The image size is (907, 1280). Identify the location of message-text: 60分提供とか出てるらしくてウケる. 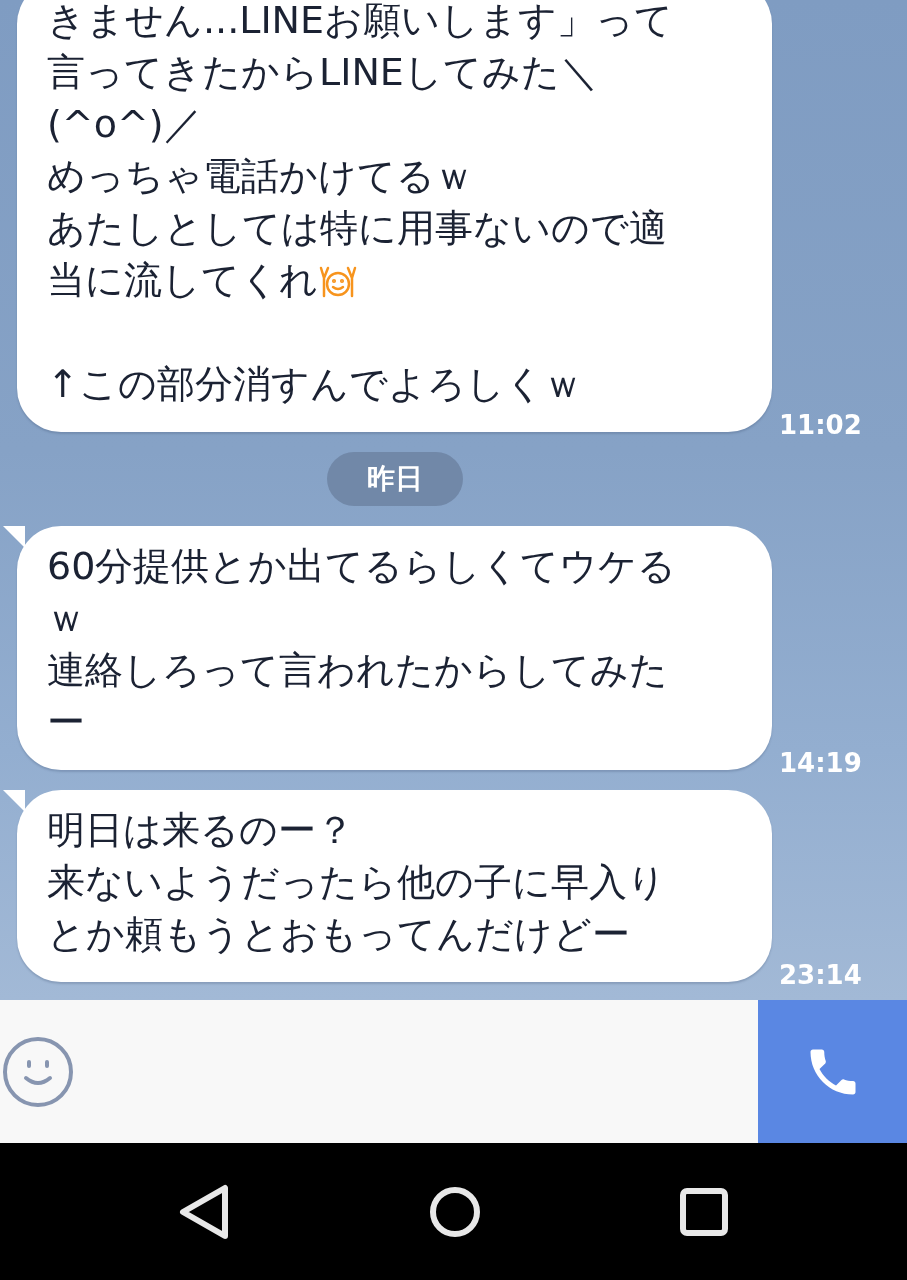
(362, 566).